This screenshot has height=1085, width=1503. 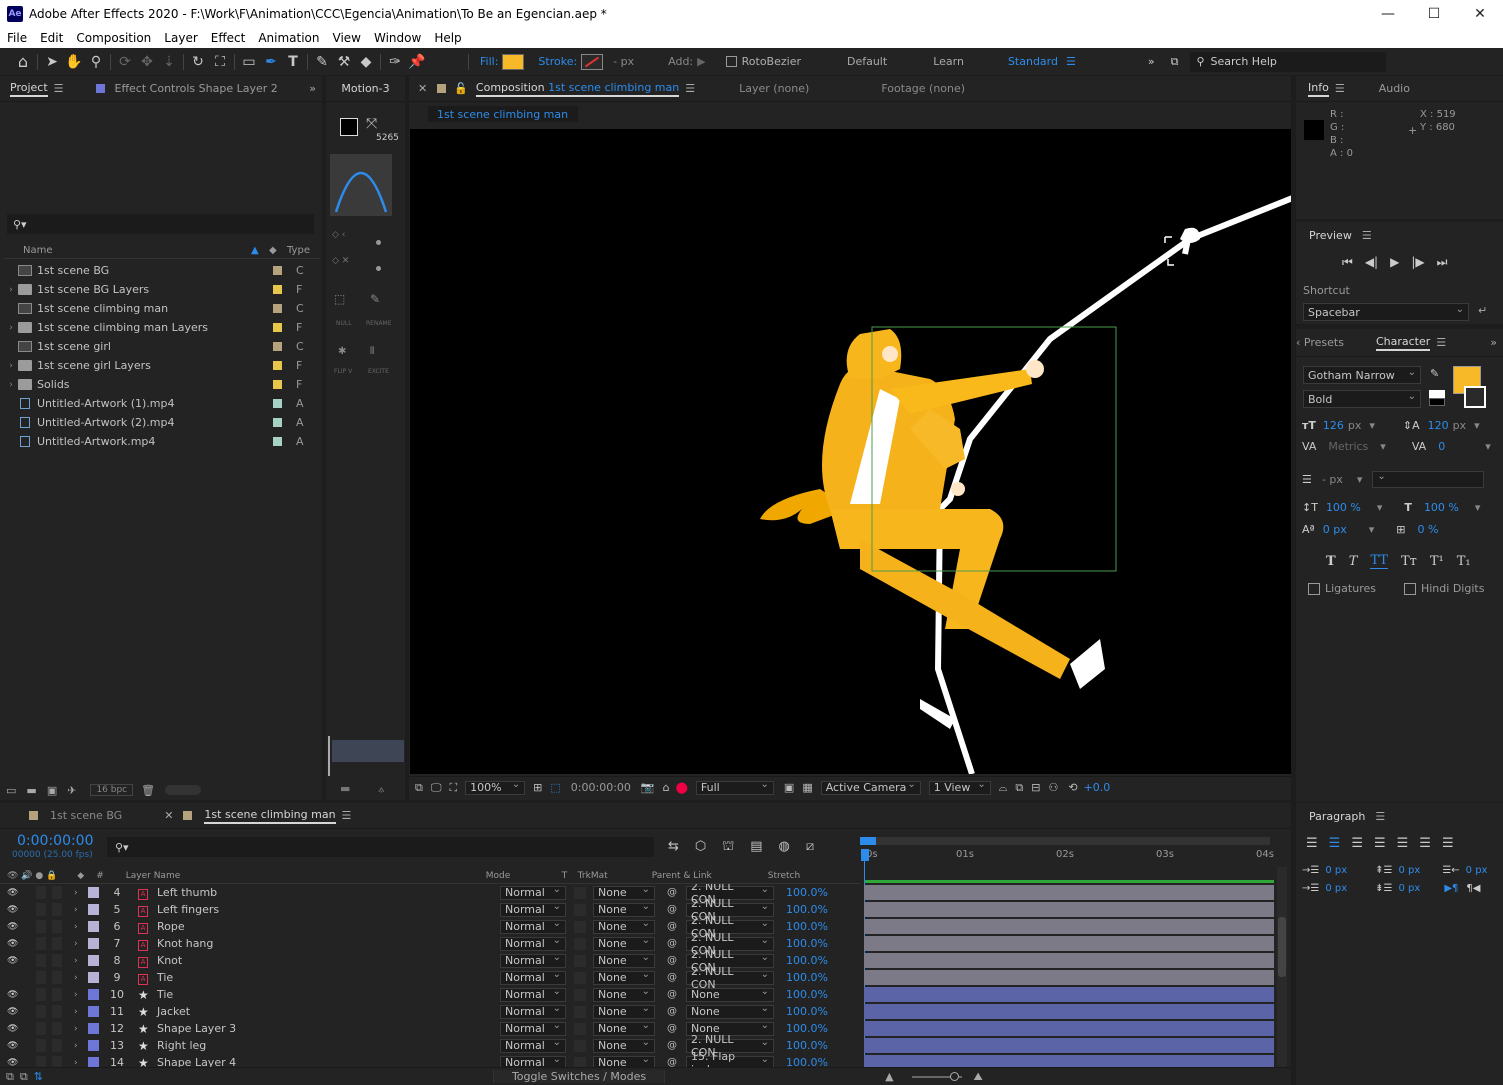 I want to click on layer-row: › 9 A Tie Normal None @2. NULL CON 100.0%, so click(x=641, y=978).